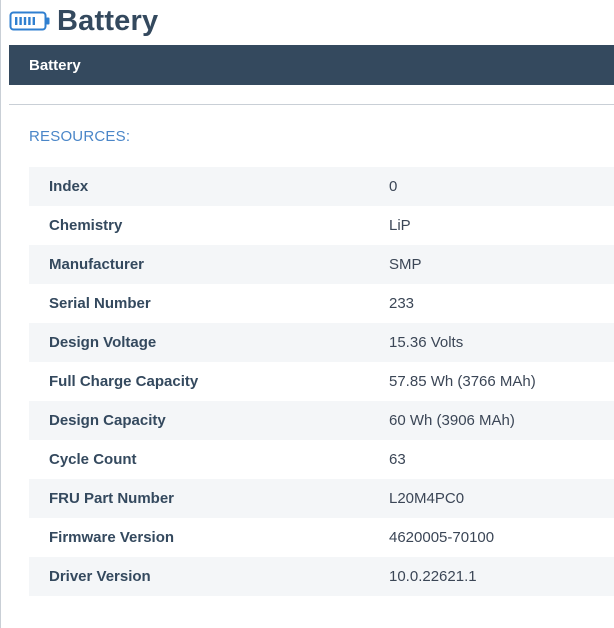 This screenshot has width=614, height=628. What do you see at coordinates (462, 381) in the screenshot?
I see `row-value: 57.85 Wh (3766 MAh)` at bounding box center [462, 381].